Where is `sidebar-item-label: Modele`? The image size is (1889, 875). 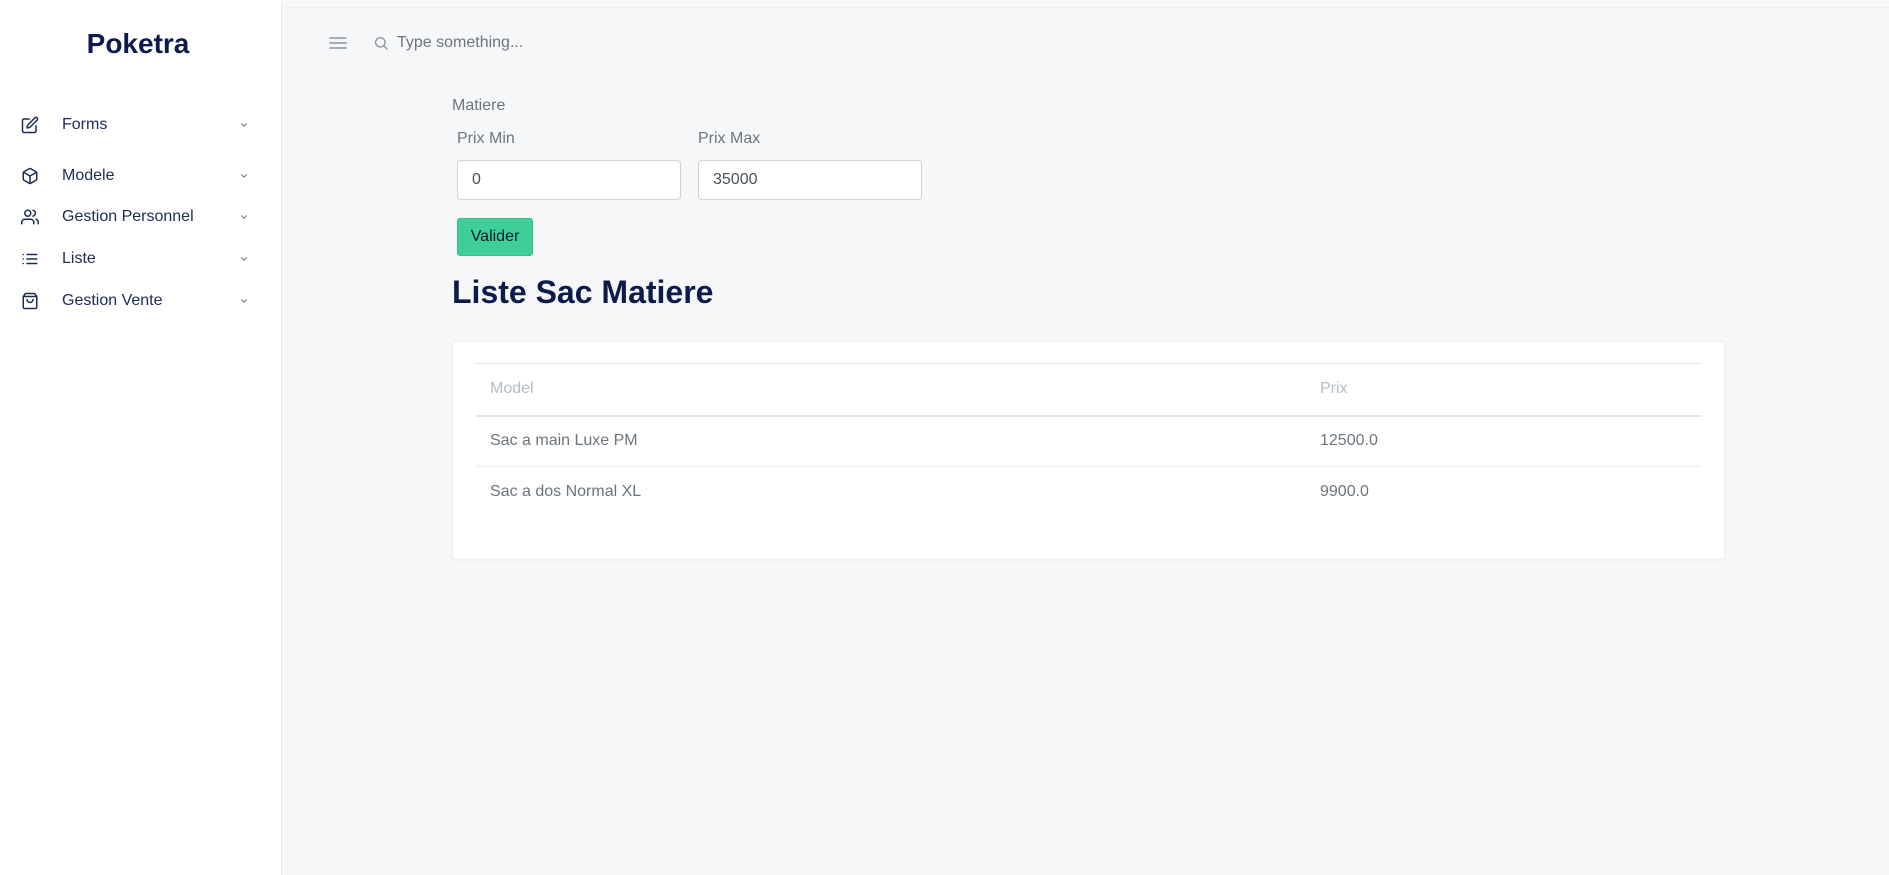
sidebar-item-label: Modele is located at coordinates (88, 175).